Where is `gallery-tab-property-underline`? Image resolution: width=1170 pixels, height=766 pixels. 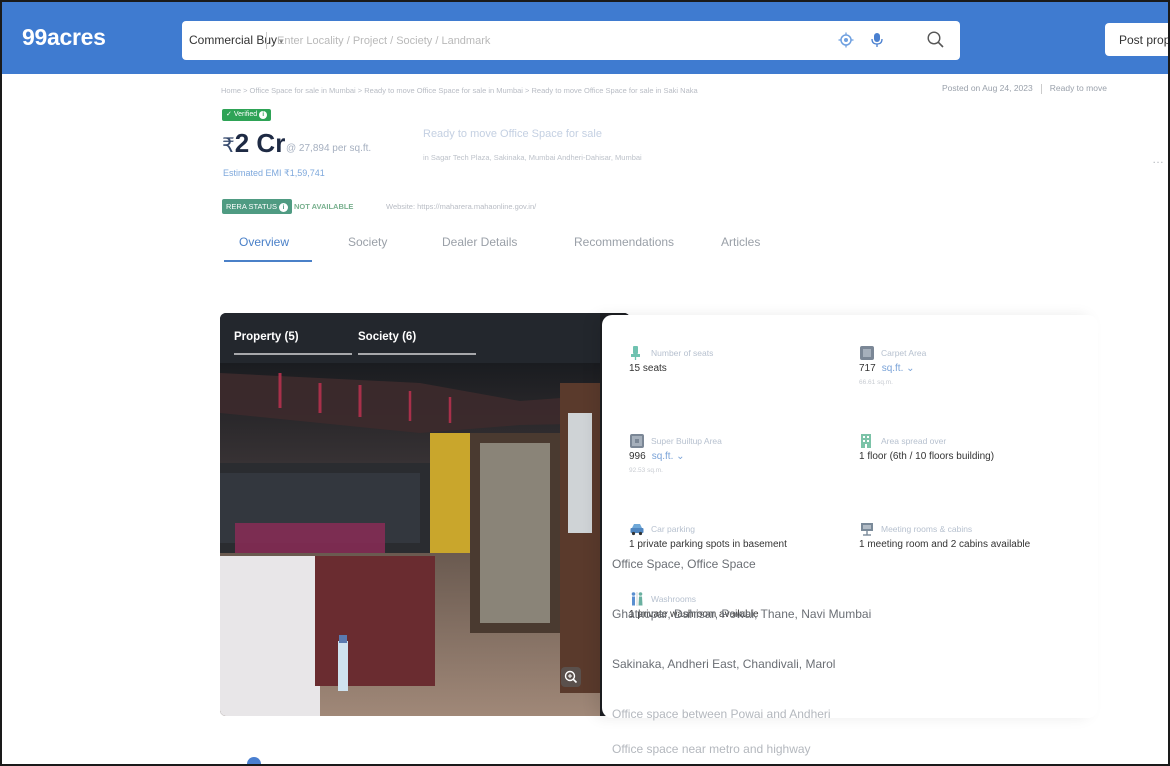 gallery-tab-property-underline is located at coordinates (293, 354).